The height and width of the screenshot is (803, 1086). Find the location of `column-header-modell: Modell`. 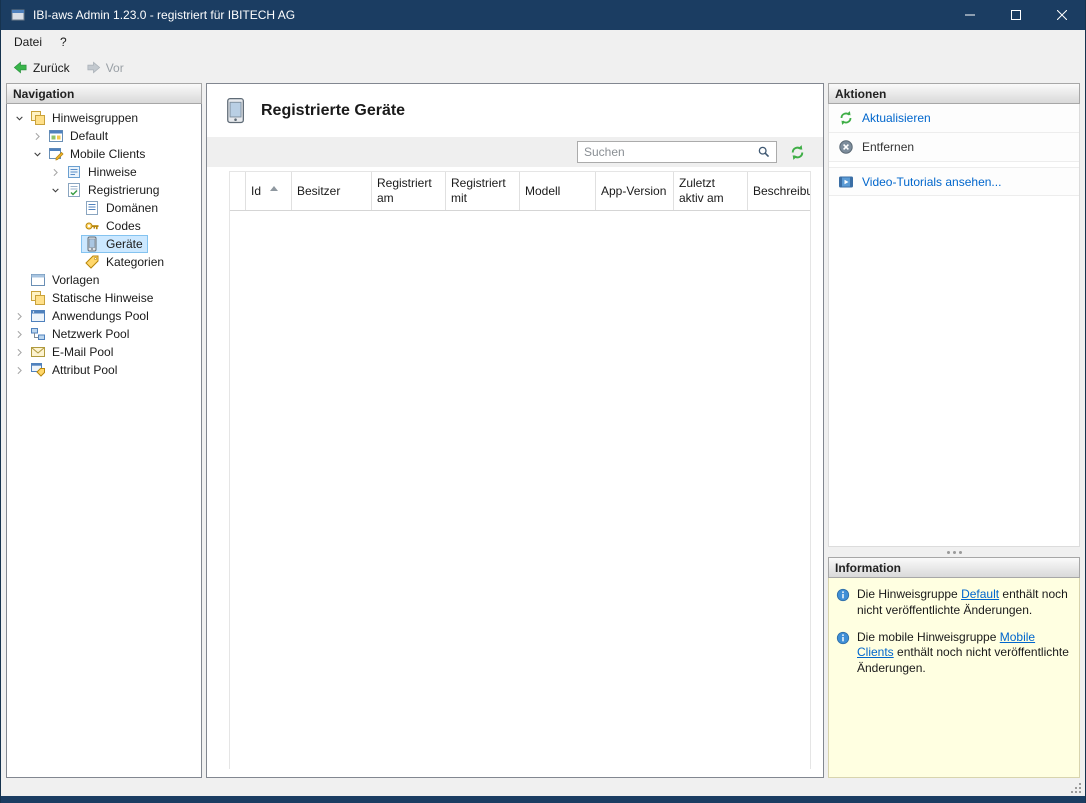

column-header-modell: Modell is located at coordinates (558, 191).